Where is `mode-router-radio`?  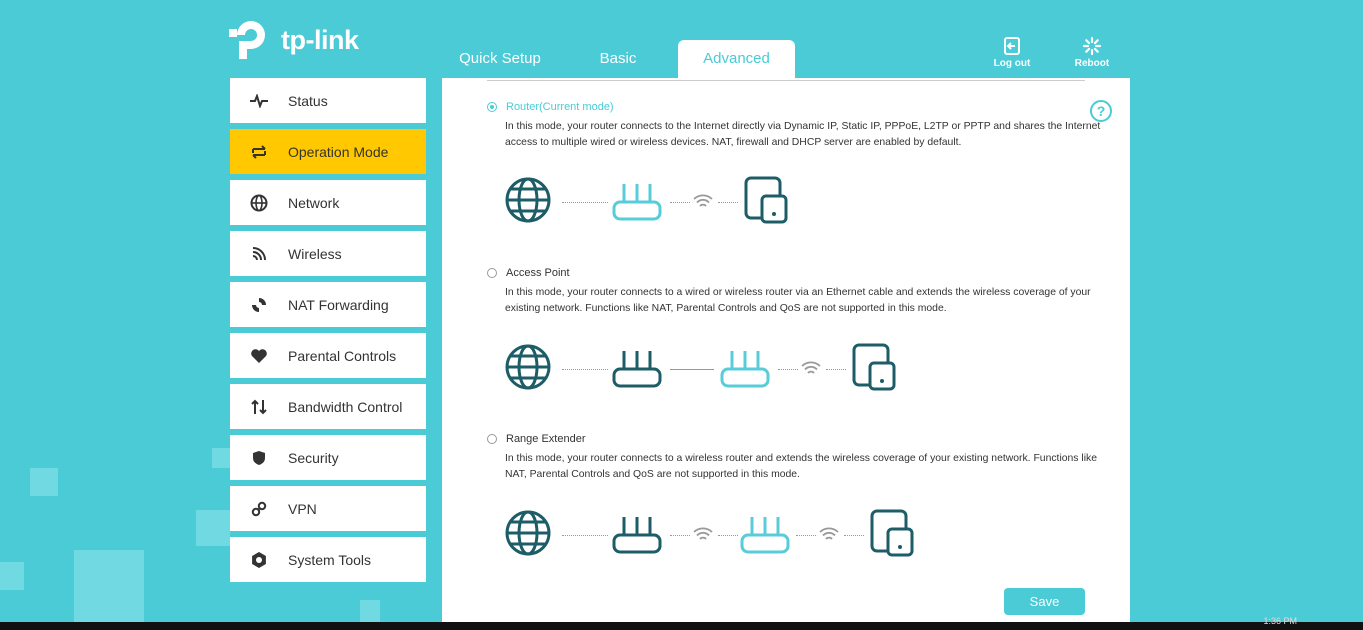
mode-router-radio is located at coordinates (492, 107).